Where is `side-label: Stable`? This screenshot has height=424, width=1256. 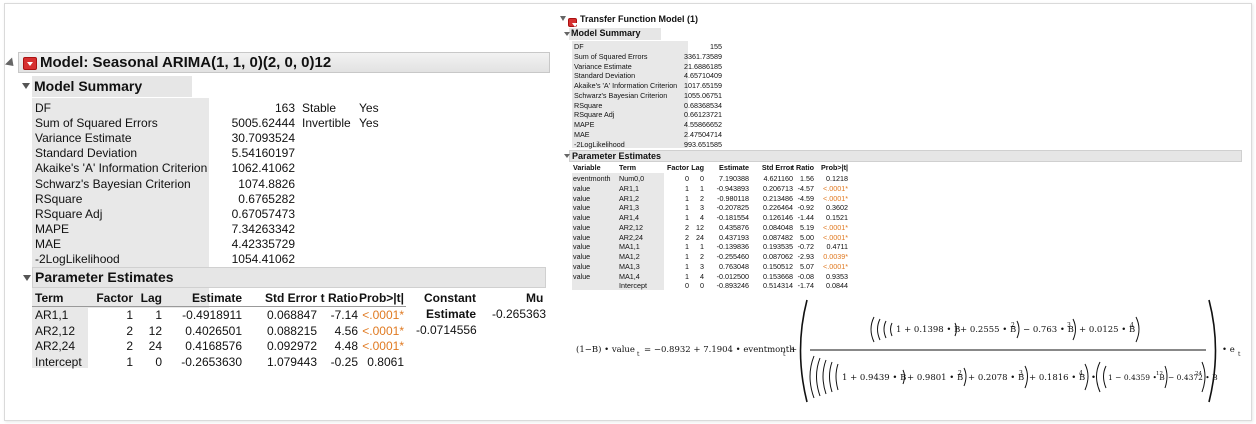 side-label: Stable is located at coordinates (319, 108).